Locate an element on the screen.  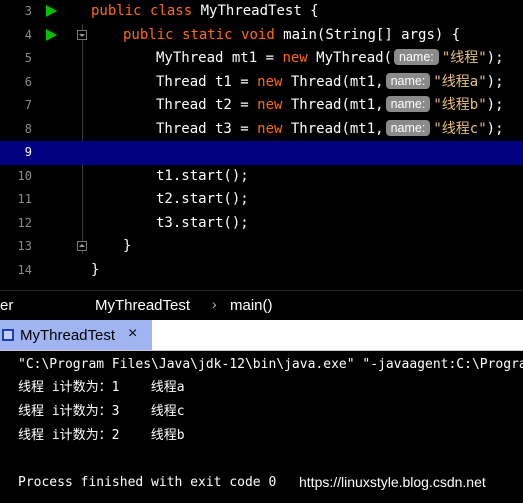
code-text: MyThread mt1 = new MyThread(name: "线程"); is located at coordinates (297, 59).